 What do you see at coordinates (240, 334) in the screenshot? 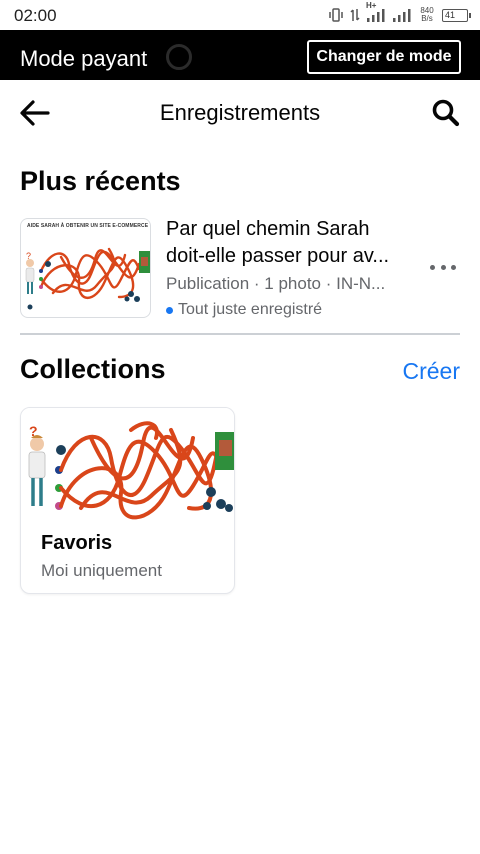
I see `section-divider` at bounding box center [240, 334].